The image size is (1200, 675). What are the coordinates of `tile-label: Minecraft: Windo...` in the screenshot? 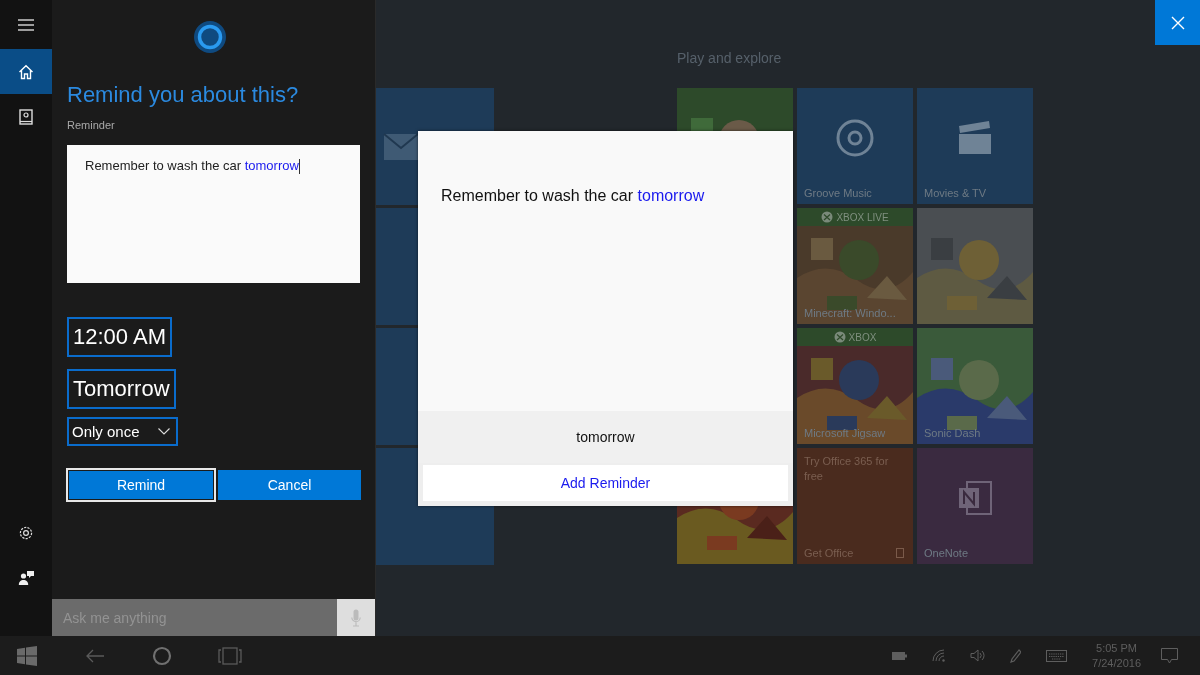 It's located at (850, 313).